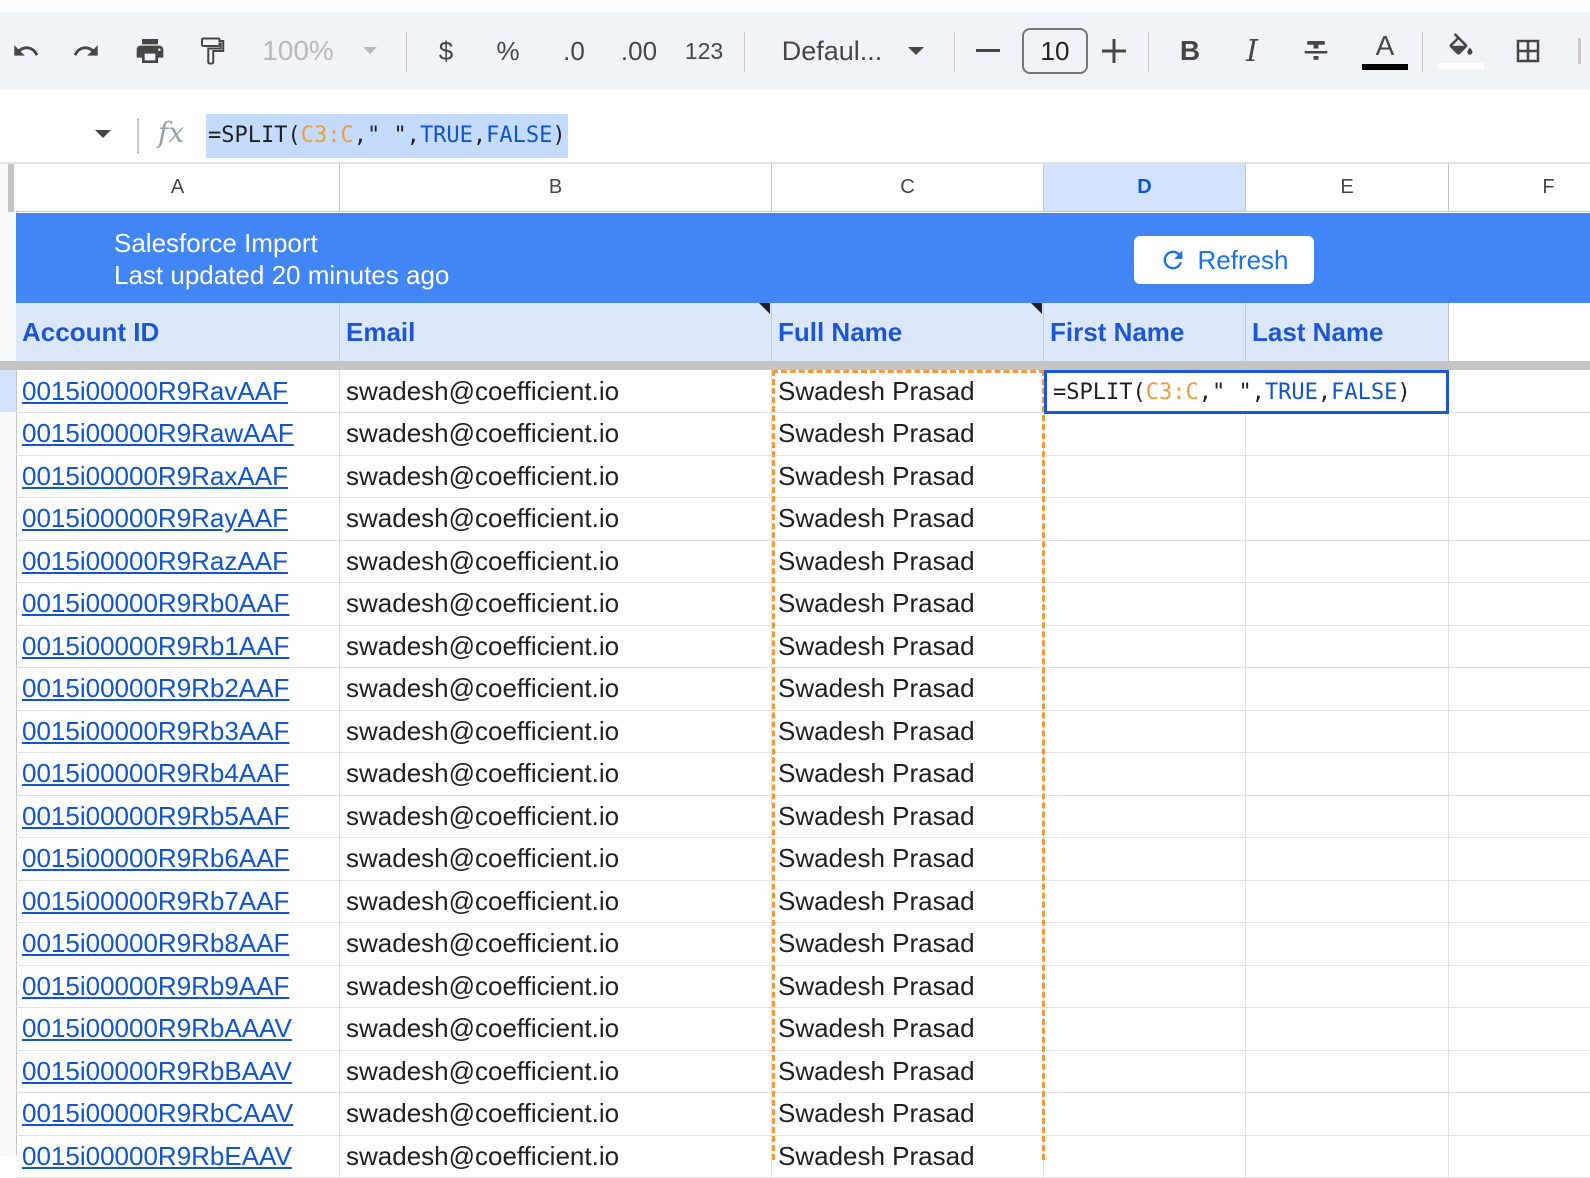 The height and width of the screenshot is (1178, 1590). What do you see at coordinates (988, 51) in the screenshot?
I see `decrease-font-size-icon` at bounding box center [988, 51].